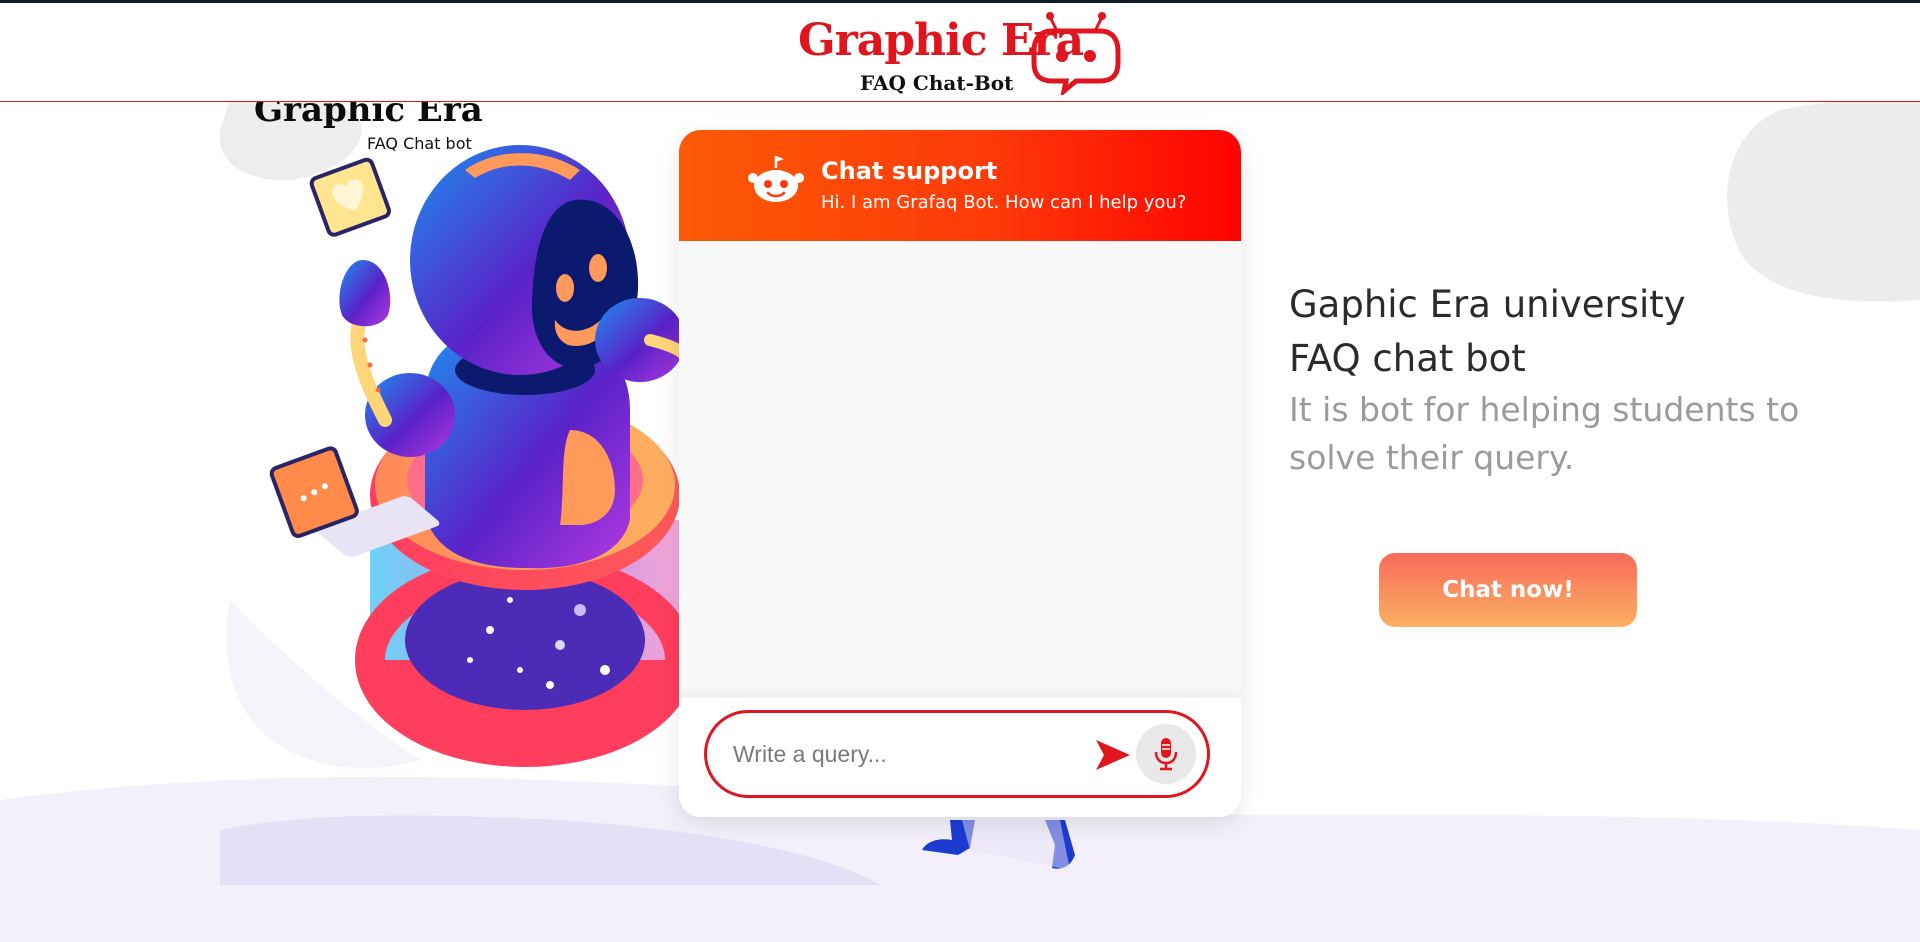 The image size is (1920, 942). I want to click on site-header: Graphic Era FAQ Chat-Bot, so click(960, 52).